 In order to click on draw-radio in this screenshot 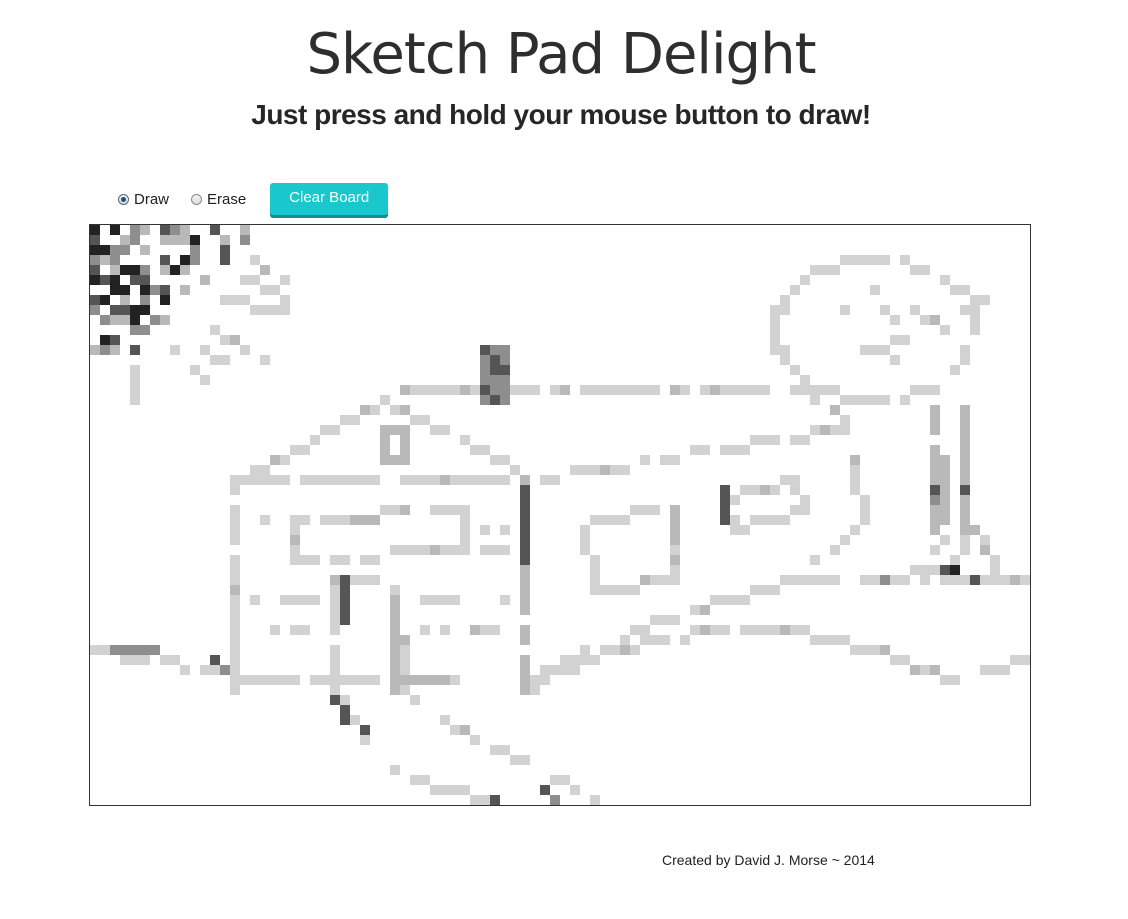, I will do `click(123, 199)`.